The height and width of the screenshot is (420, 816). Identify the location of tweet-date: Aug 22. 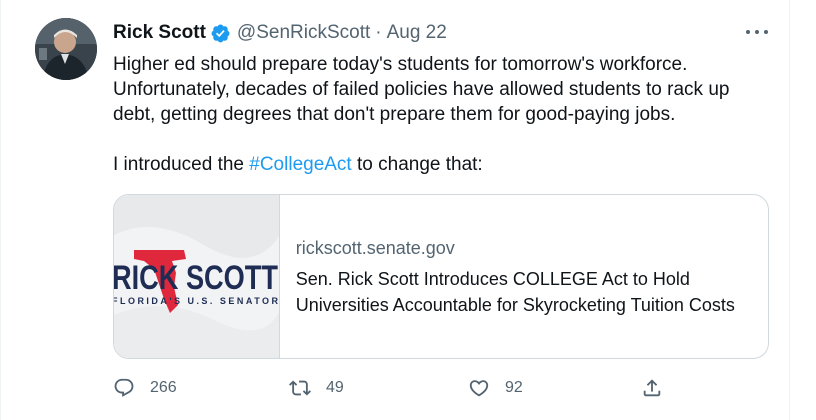
(417, 33).